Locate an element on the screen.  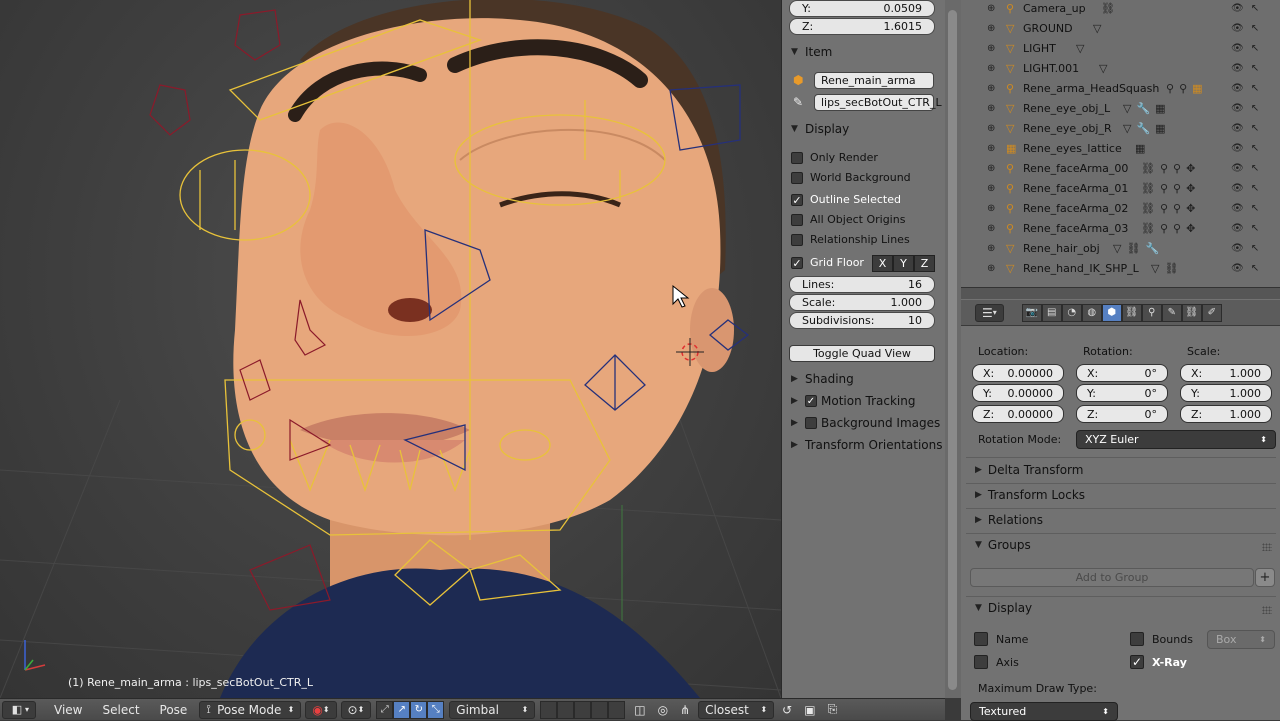
transform-orientation-selector: Gimbal ⬍ is located at coordinates (492, 709).